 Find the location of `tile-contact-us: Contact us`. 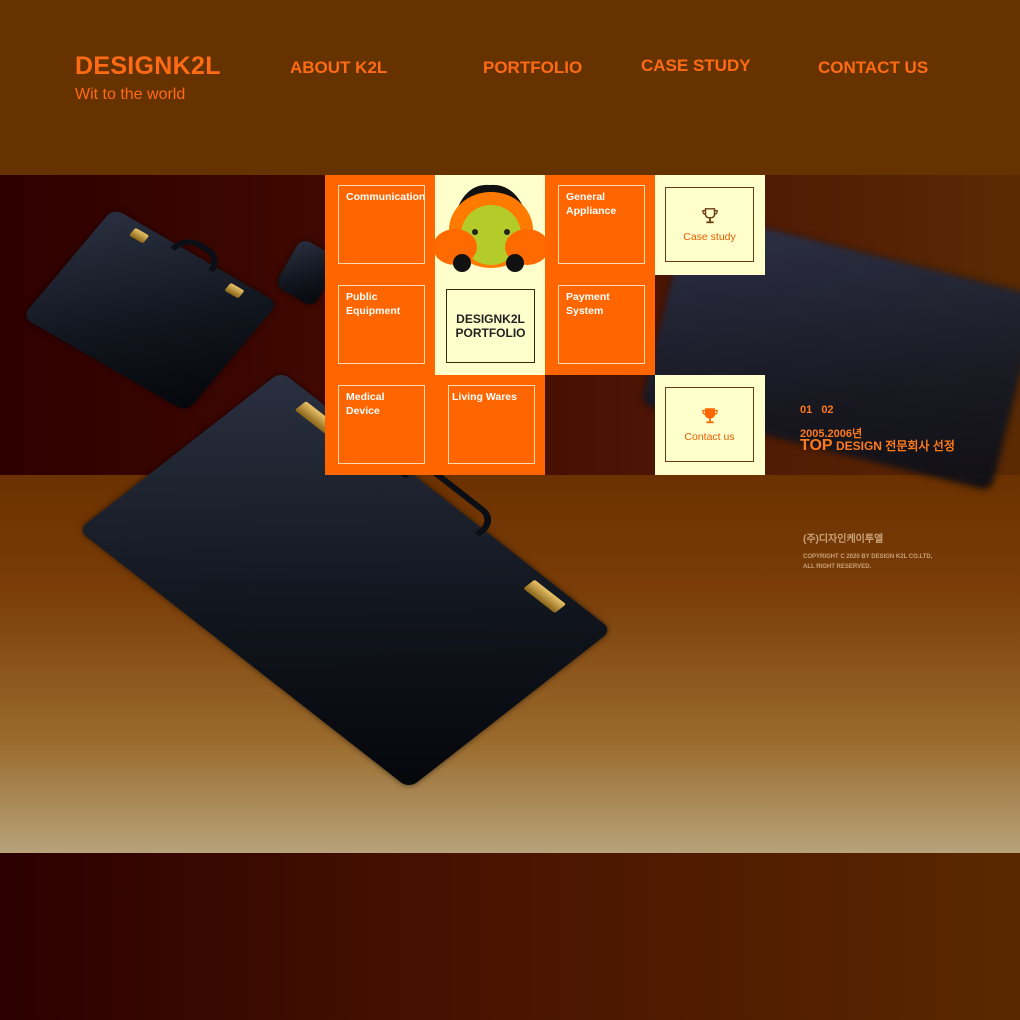

tile-contact-us: Contact us is located at coordinates (710, 425).